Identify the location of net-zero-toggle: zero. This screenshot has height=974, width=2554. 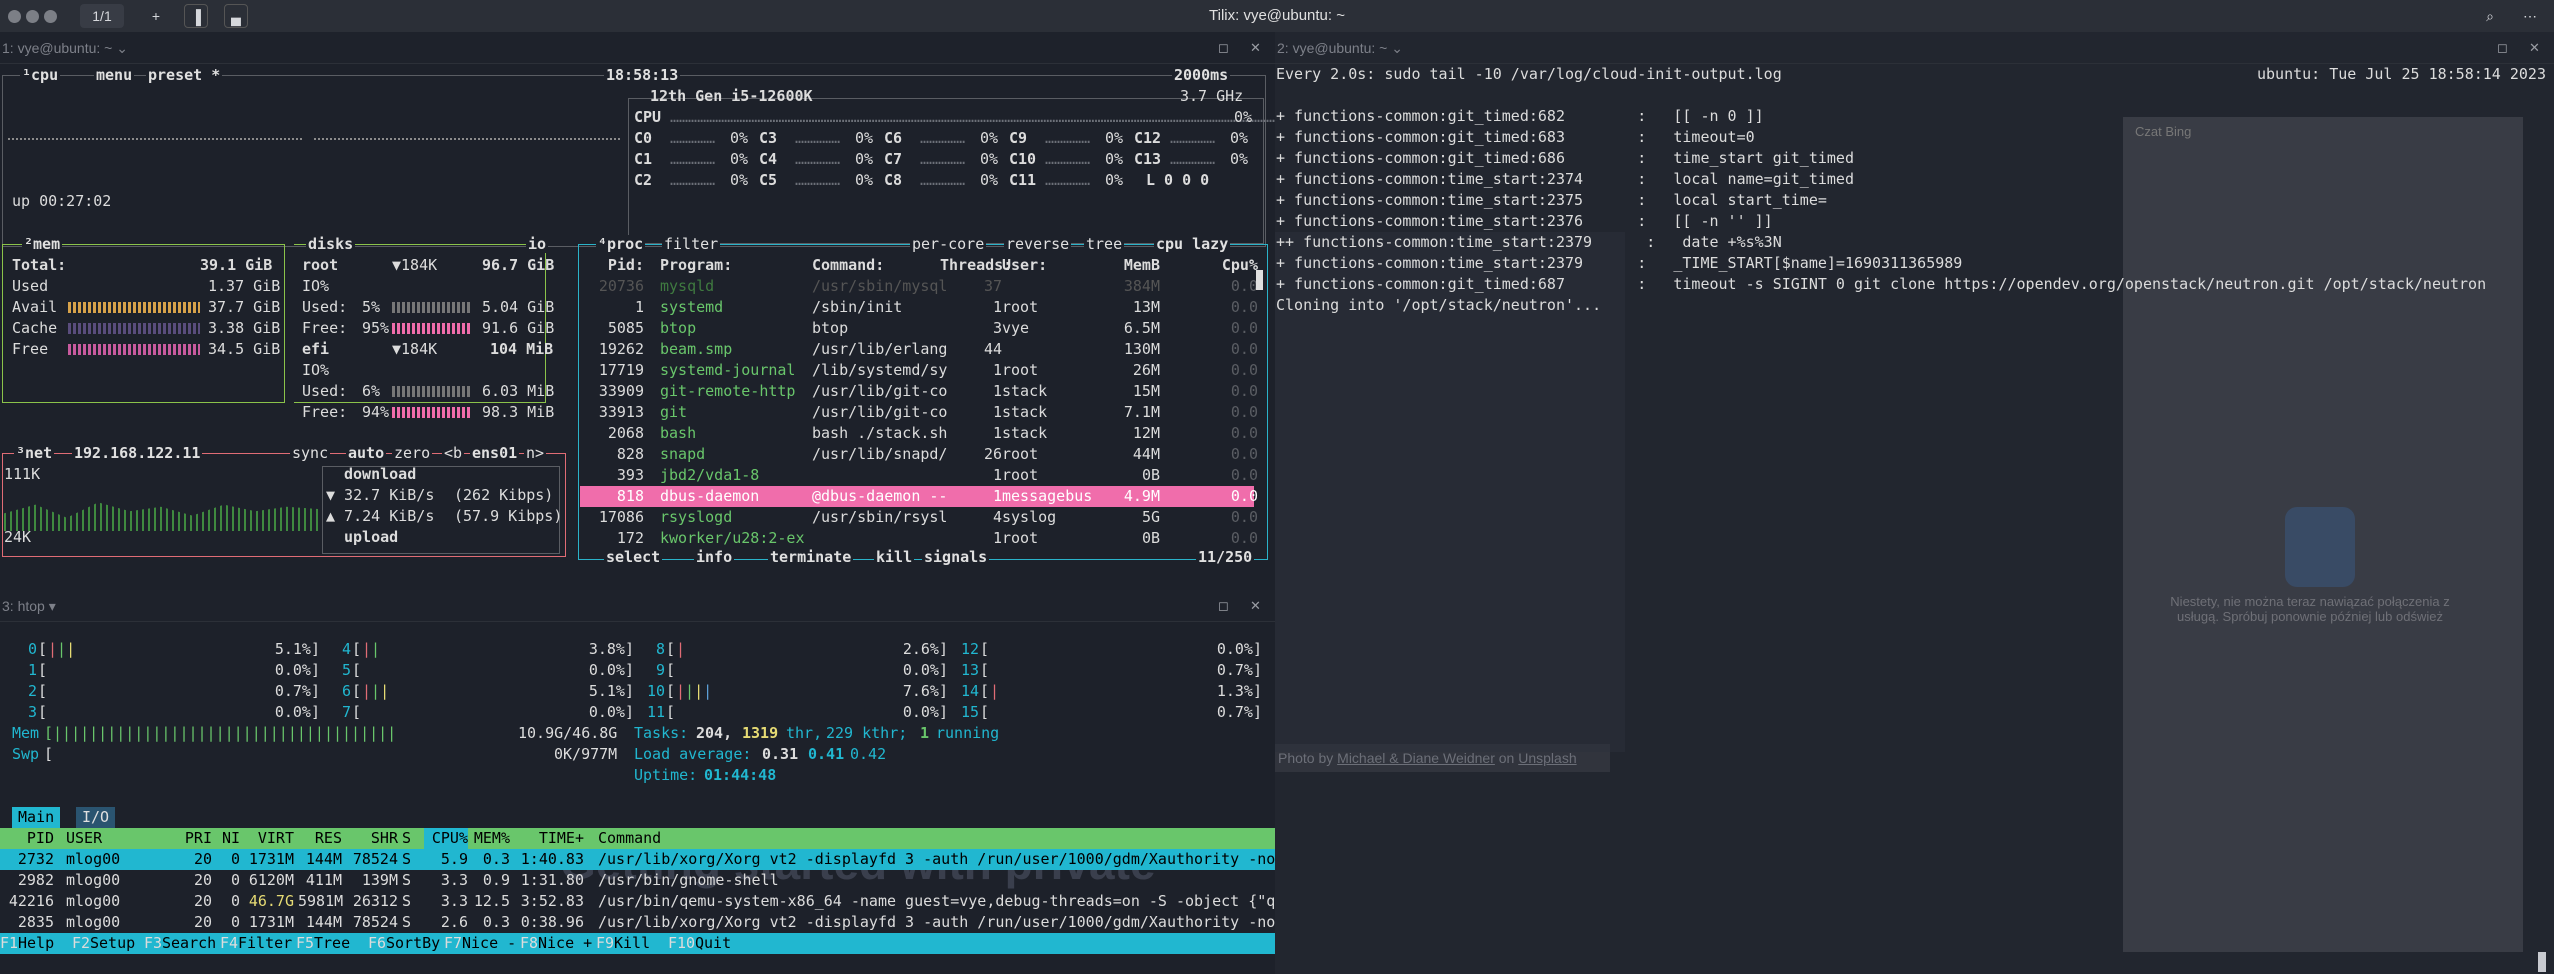
(412, 453).